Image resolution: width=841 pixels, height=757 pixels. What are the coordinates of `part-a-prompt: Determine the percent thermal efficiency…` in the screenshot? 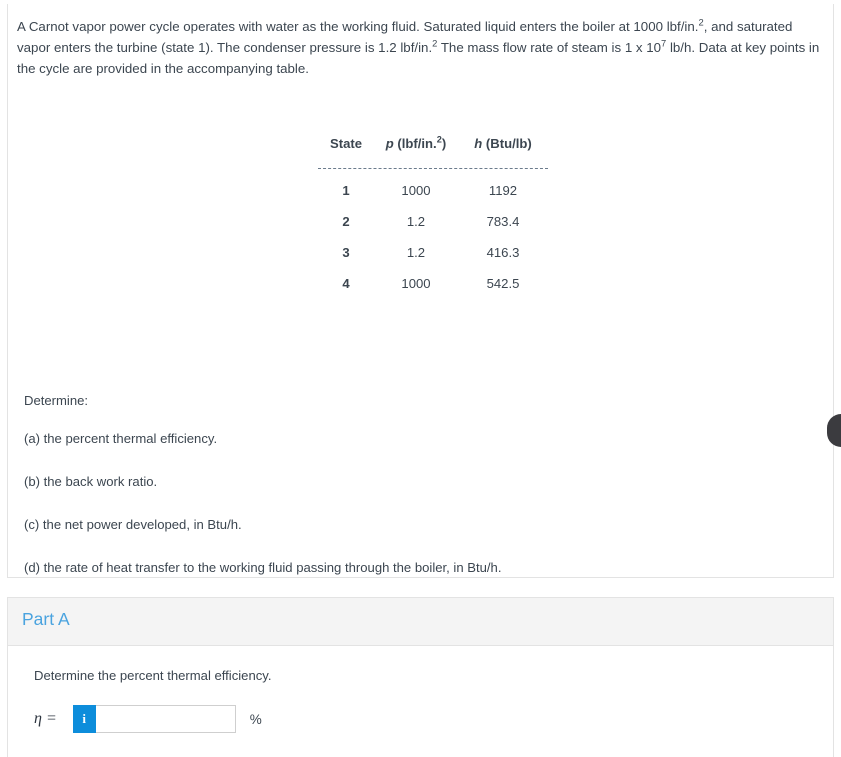 It's located at (153, 675).